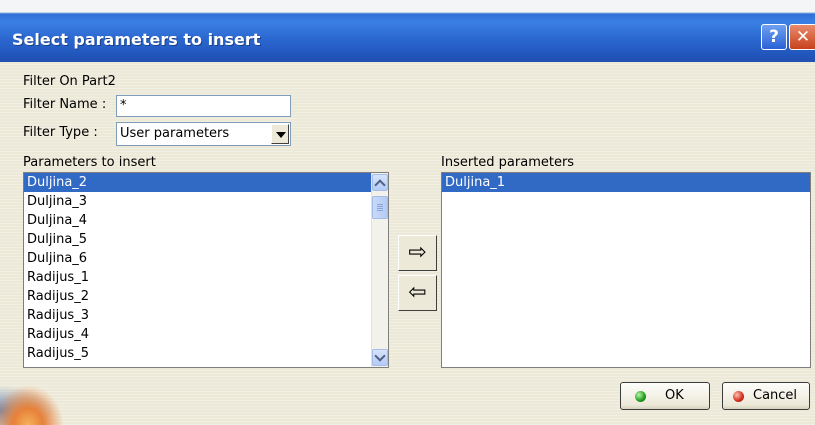  I want to click on filter-name-label: Filter Name :, so click(65, 104).